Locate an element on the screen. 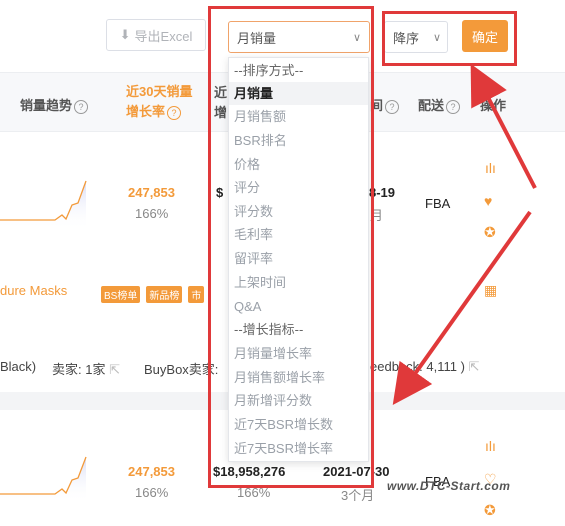  arrow-down is located at coordinates (462, 308).